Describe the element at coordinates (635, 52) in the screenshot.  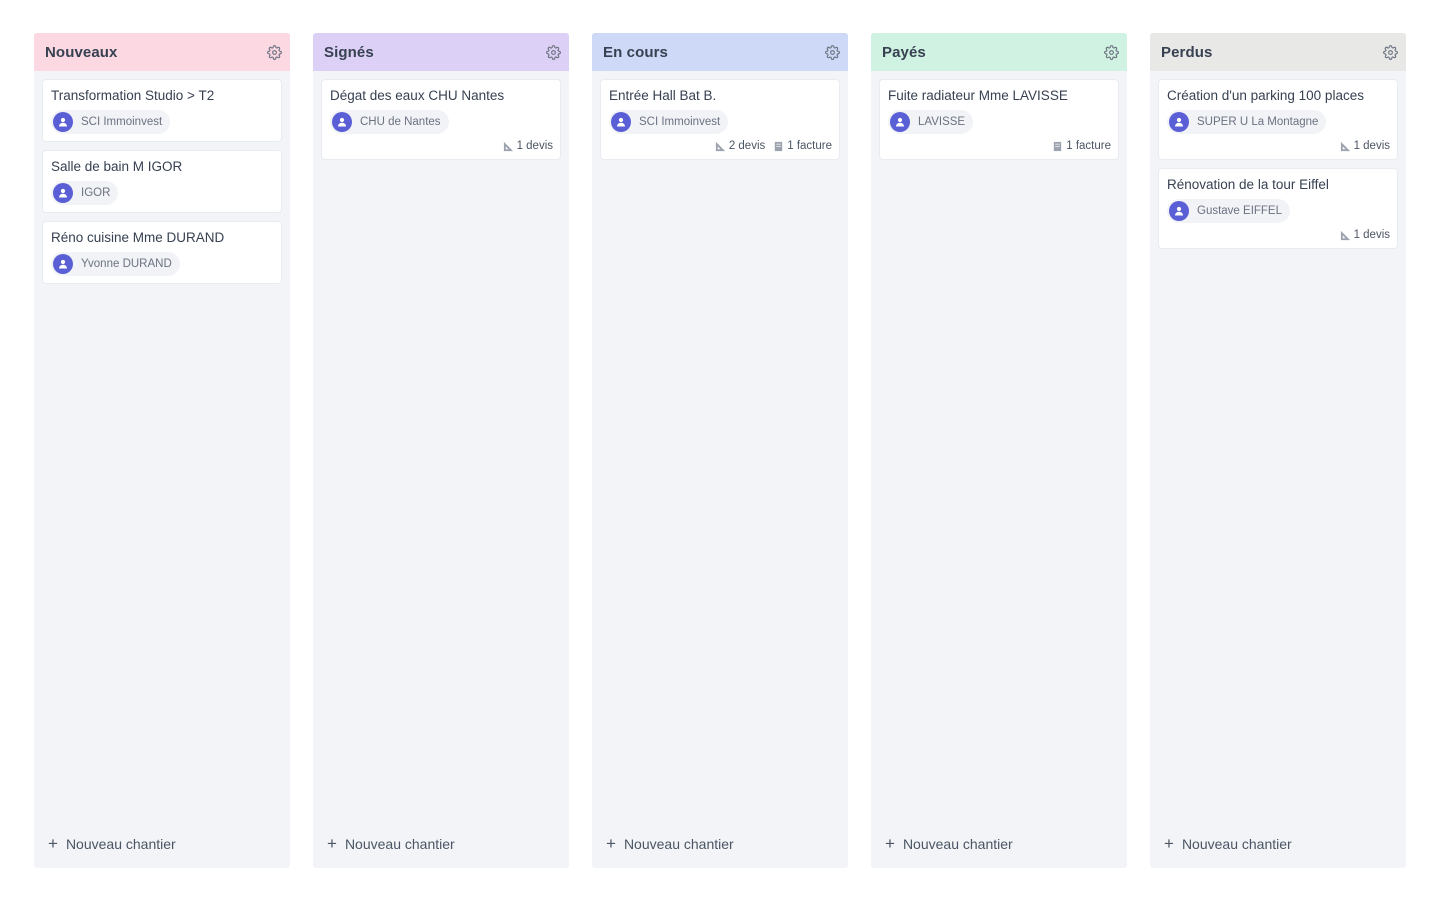
I see `column-title: En cours` at that location.